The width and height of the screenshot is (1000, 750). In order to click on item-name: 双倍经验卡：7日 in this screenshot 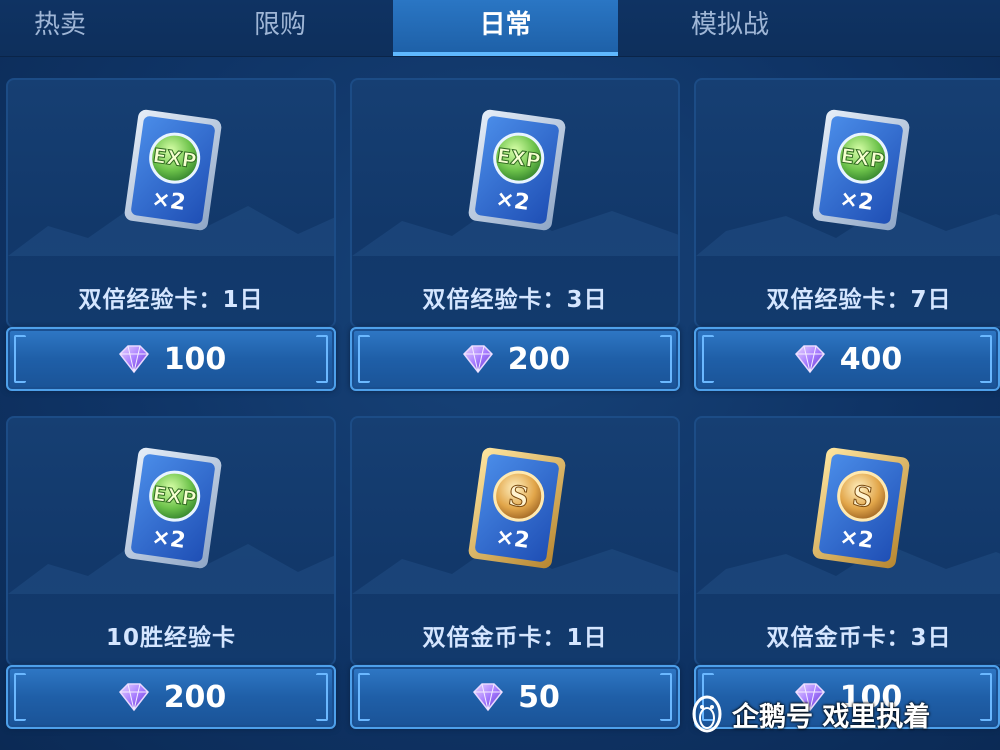, I will do `click(859, 300)`.